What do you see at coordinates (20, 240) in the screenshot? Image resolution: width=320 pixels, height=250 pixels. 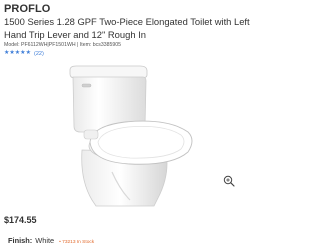 I see `finish-label: Finish:` at bounding box center [20, 240].